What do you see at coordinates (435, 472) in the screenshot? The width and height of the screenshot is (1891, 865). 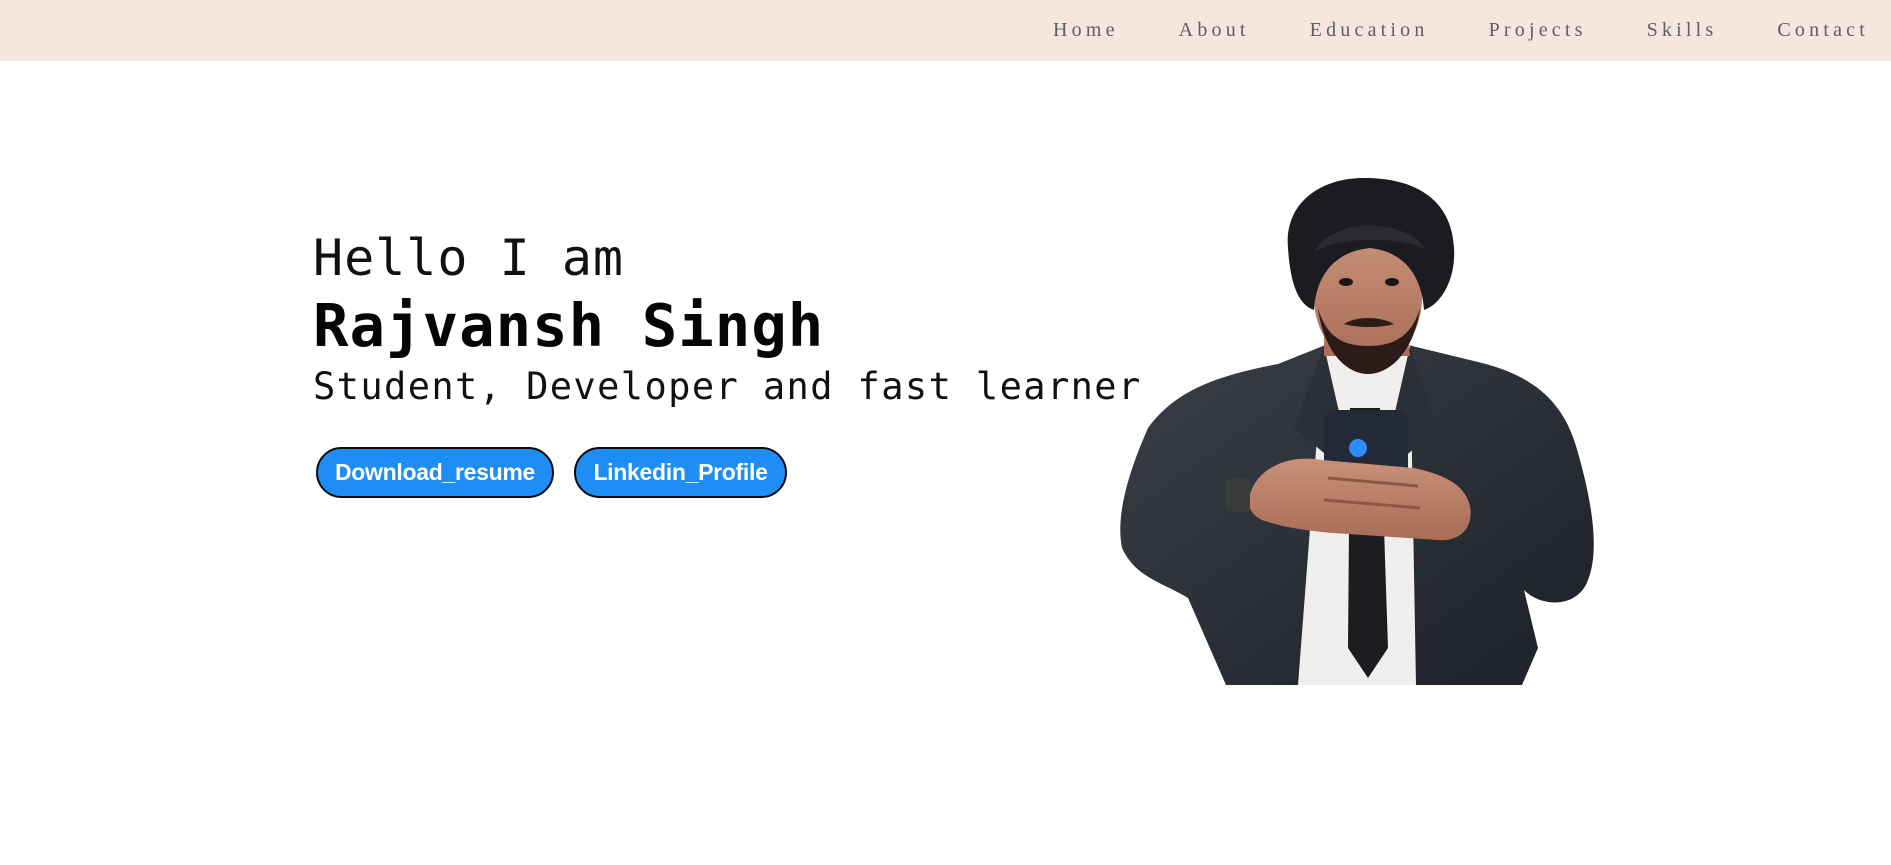 I see `download-resume-button: Download_resume` at bounding box center [435, 472].